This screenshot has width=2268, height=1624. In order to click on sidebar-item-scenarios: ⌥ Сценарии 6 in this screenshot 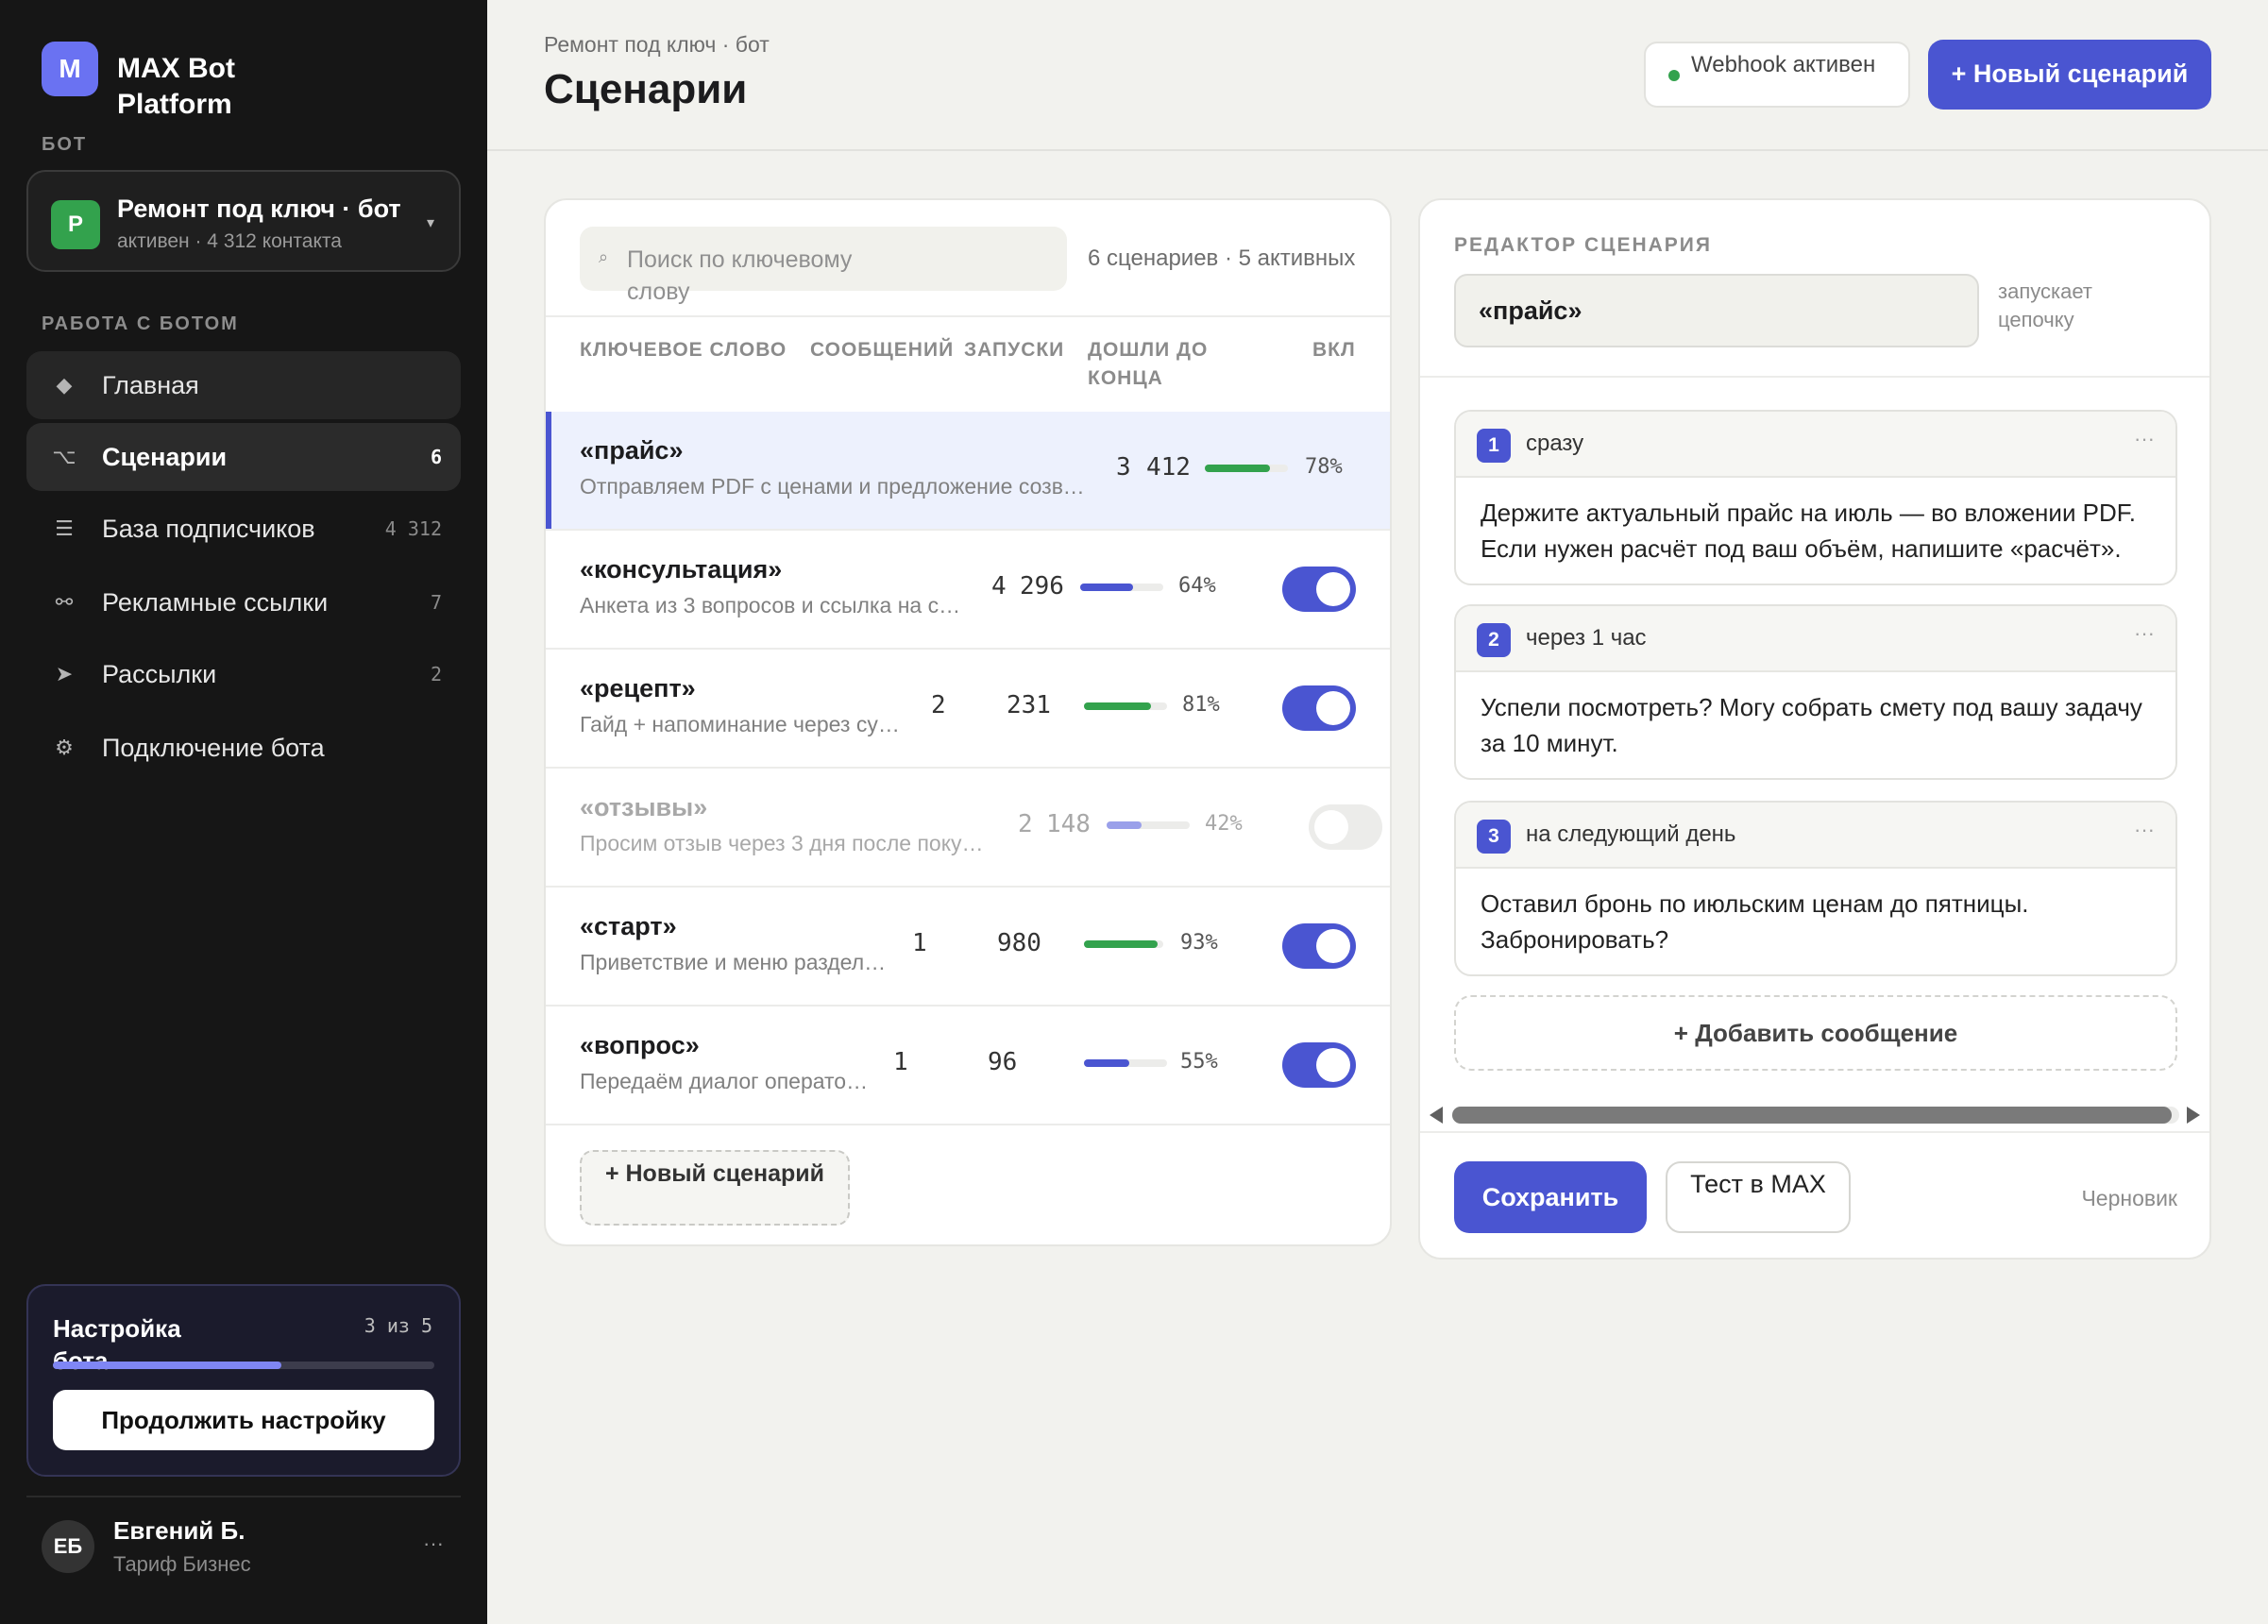, I will do `click(243, 457)`.